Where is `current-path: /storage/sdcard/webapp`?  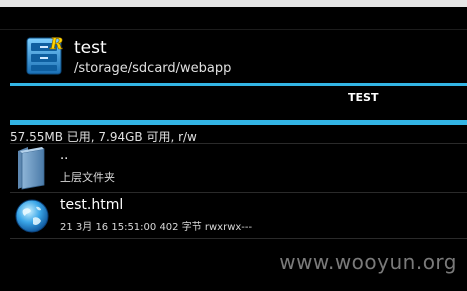
current-path: /storage/sdcard/webapp is located at coordinates (153, 68).